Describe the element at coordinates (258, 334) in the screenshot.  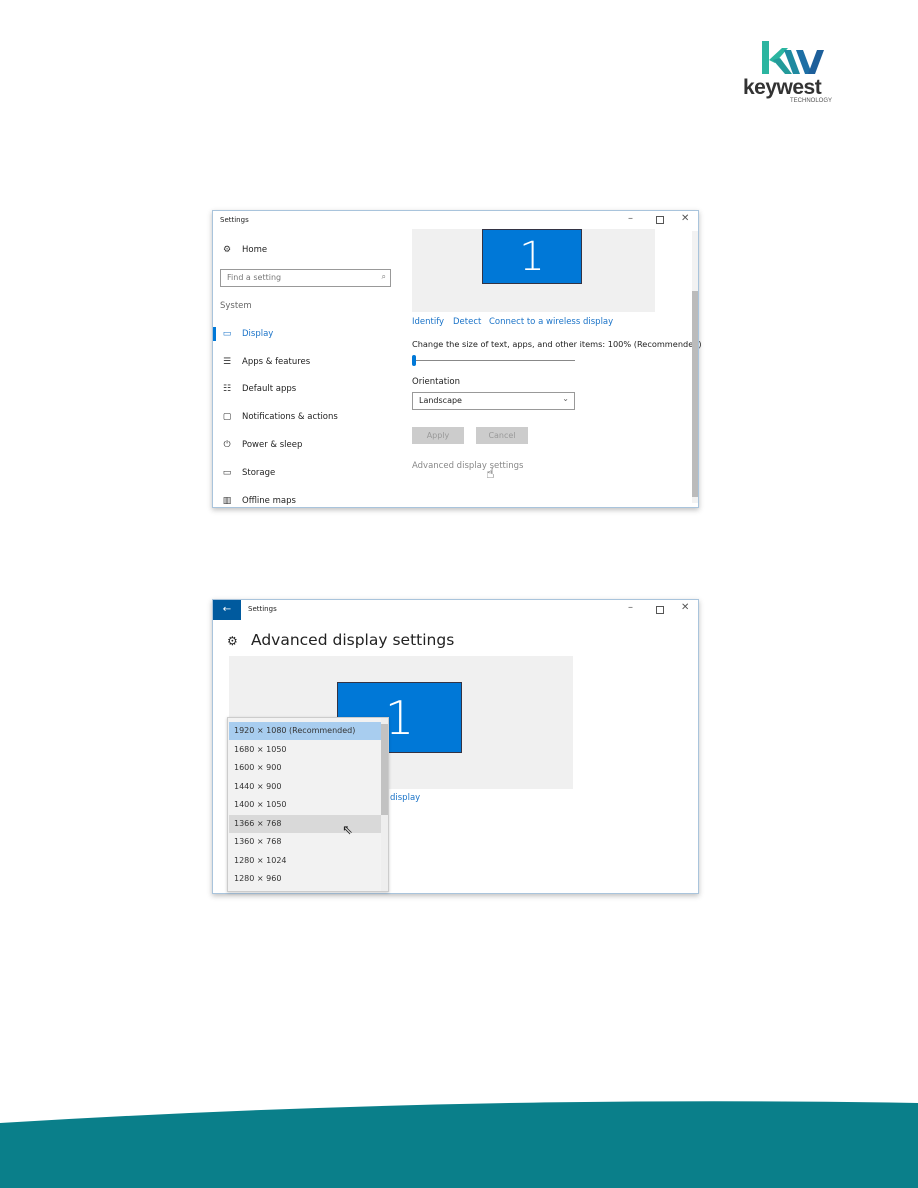
I see `nav-label: Display` at that location.